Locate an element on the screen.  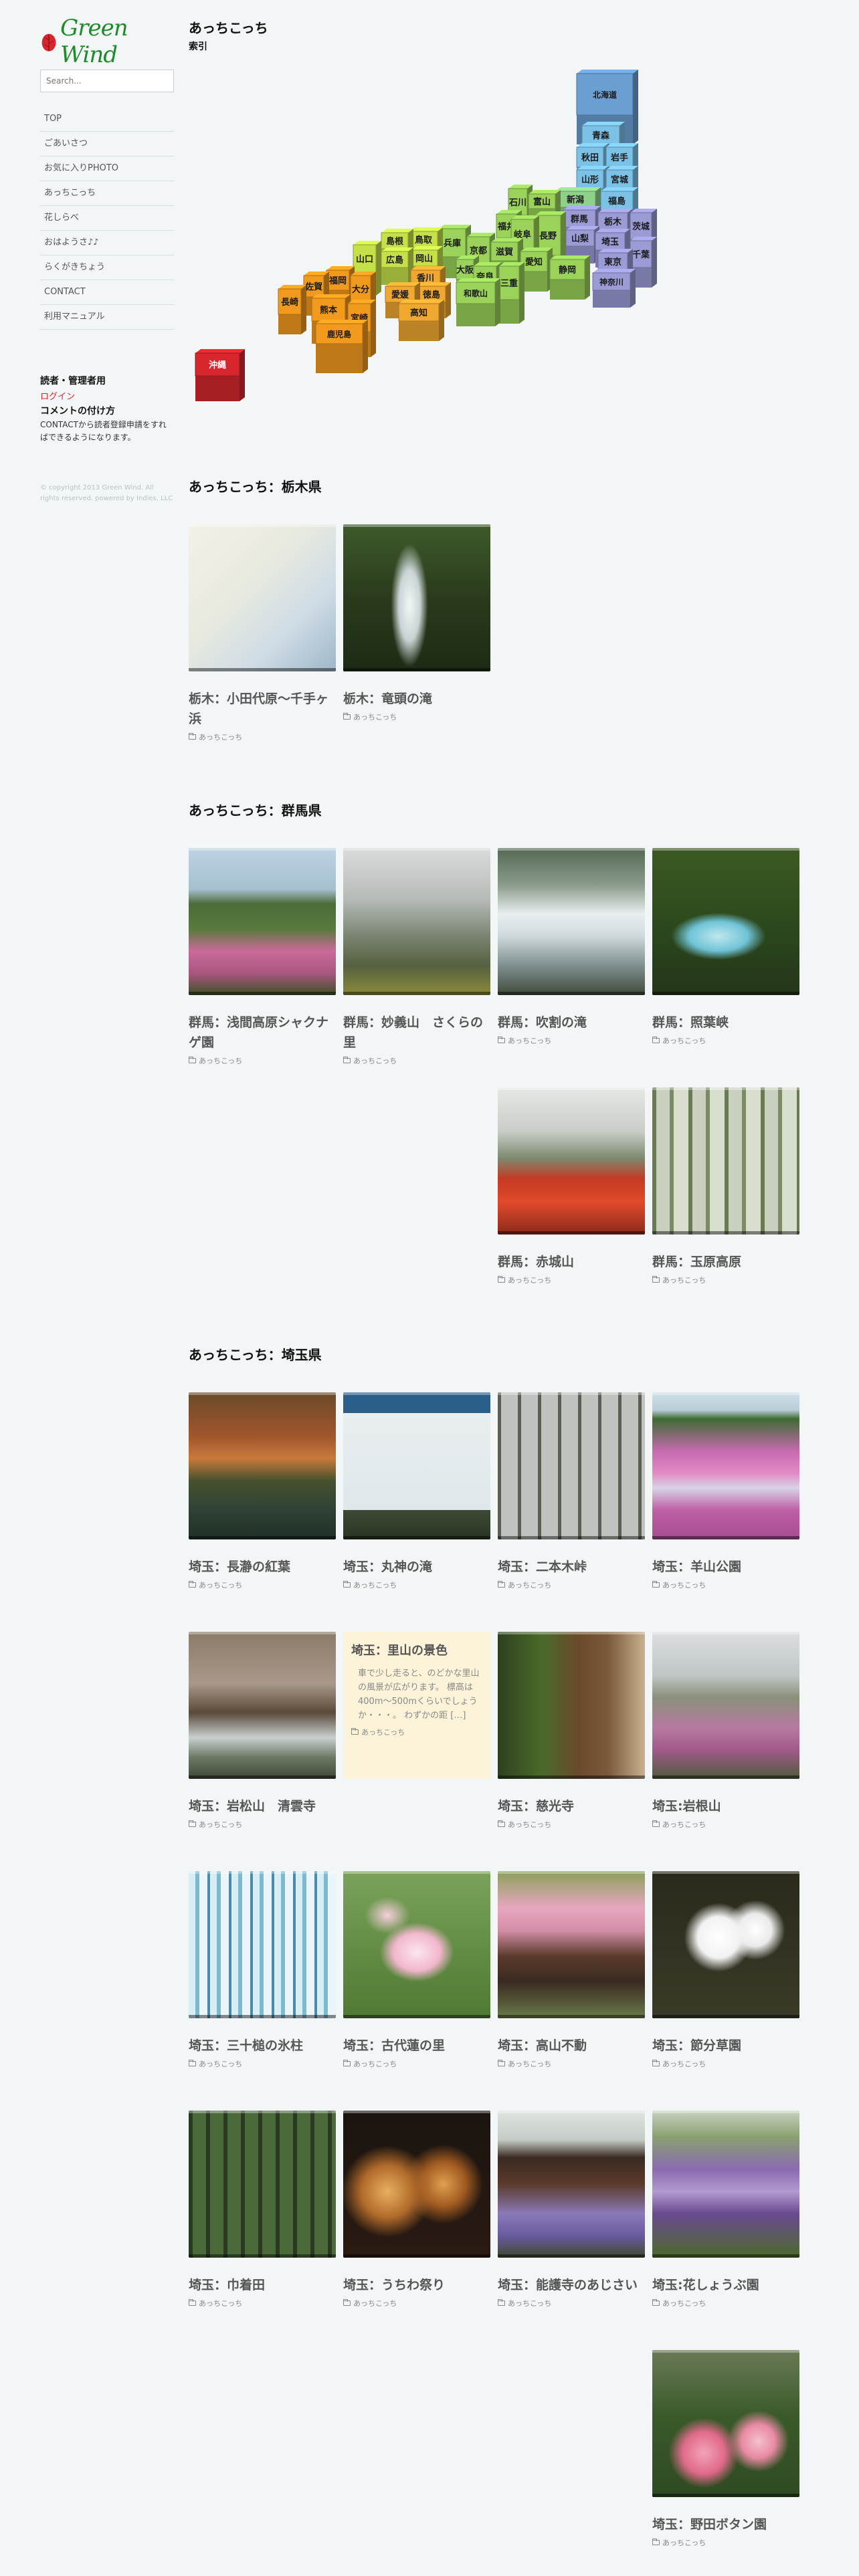
post-title: 埼玉：巾着田 is located at coordinates (262, 2285).